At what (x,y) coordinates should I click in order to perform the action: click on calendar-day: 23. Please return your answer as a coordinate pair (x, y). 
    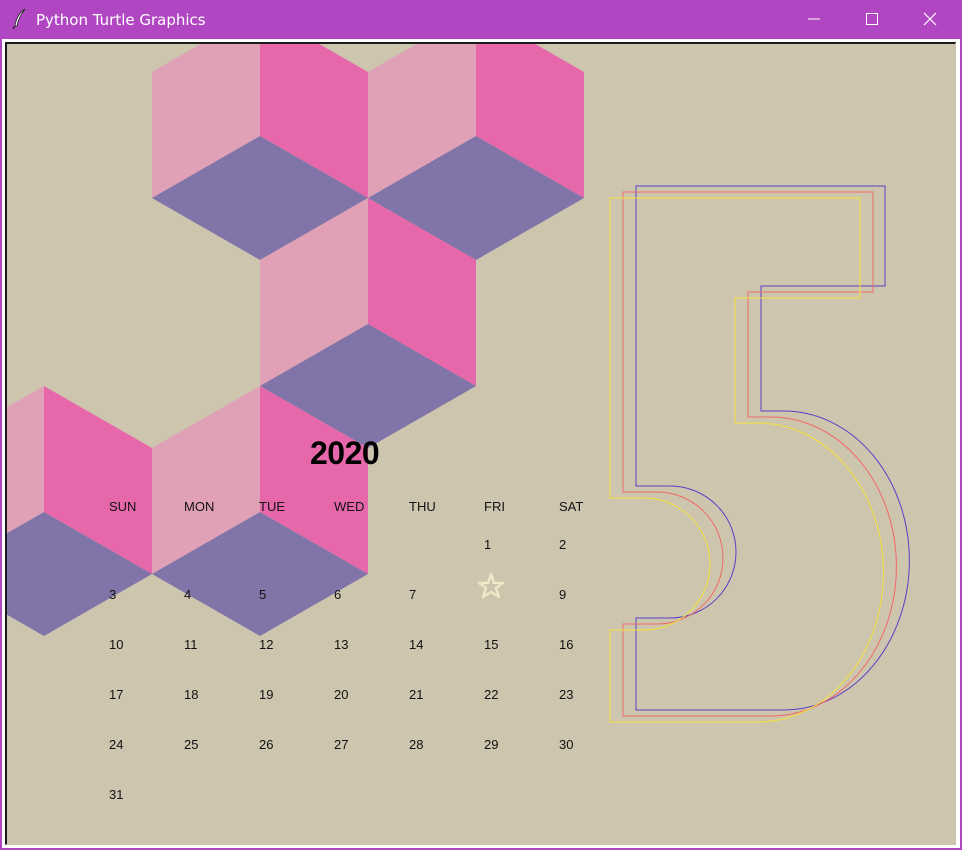
    Looking at the image, I should click on (566, 694).